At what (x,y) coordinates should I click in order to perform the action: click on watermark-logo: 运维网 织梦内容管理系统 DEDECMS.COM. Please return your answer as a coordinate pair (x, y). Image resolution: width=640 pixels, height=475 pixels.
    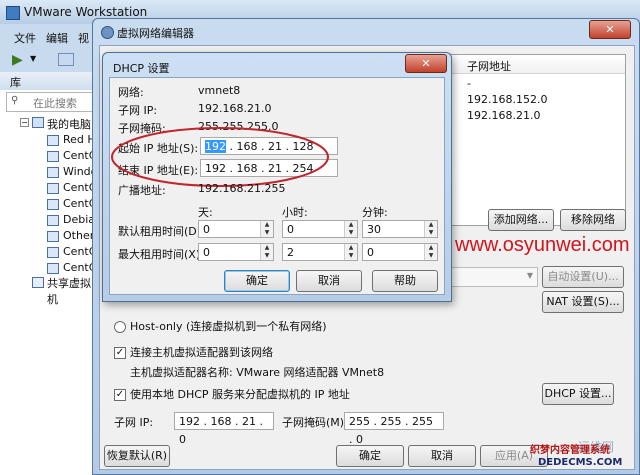
    Looking at the image, I should click on (583, 456).